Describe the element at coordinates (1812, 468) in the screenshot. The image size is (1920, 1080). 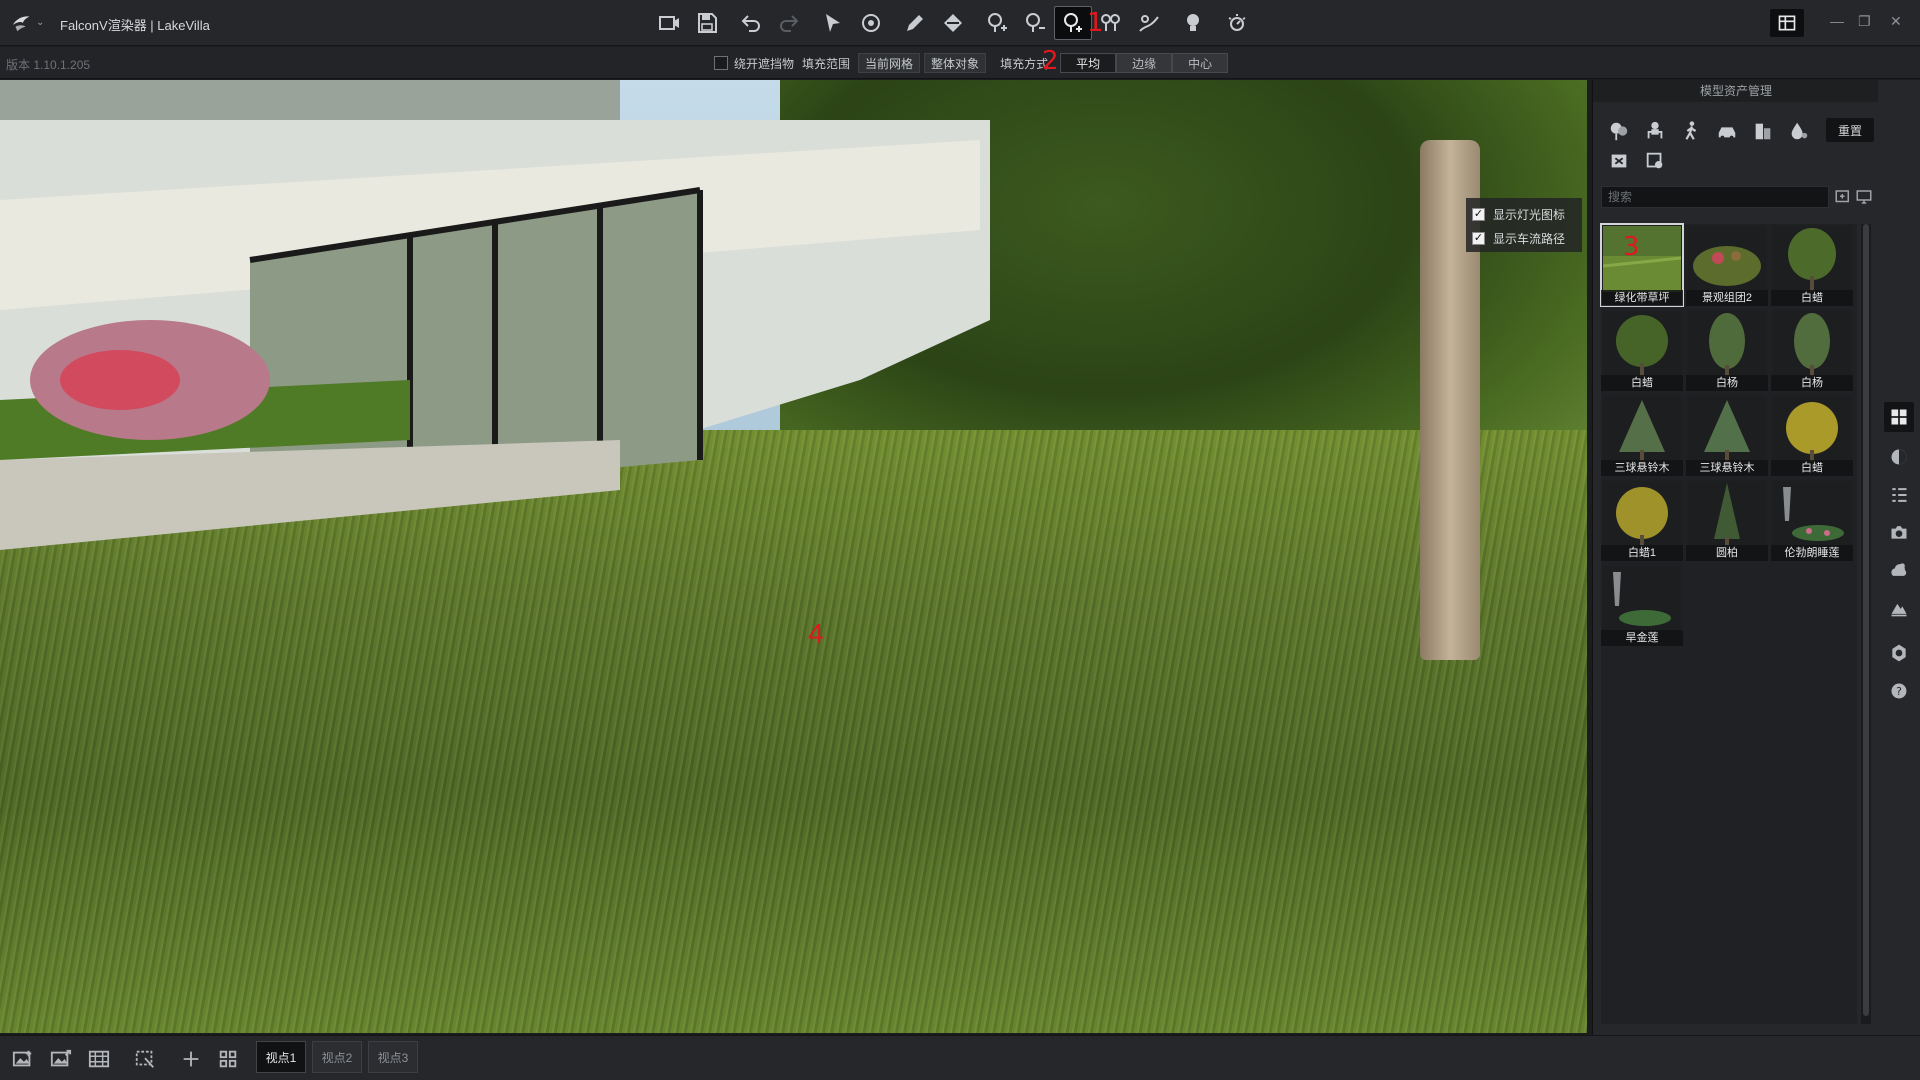
I see `asset-label: 白蜡` at that location.